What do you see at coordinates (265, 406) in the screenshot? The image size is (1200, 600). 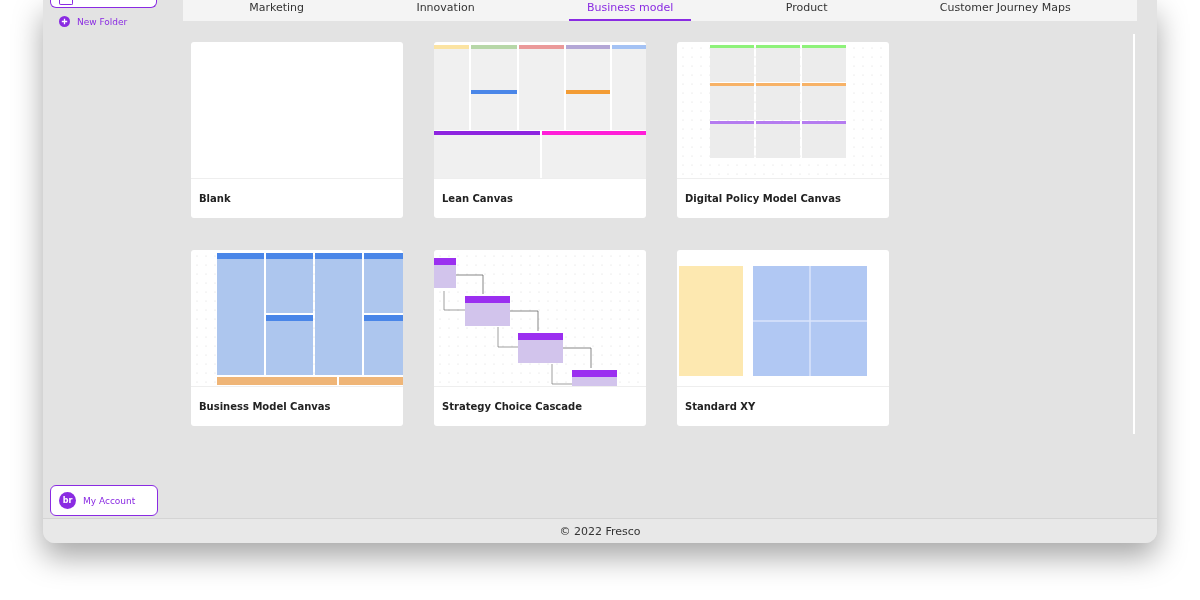 I see `template-name: Business Model Canvas` at bounding box center [265, 406].